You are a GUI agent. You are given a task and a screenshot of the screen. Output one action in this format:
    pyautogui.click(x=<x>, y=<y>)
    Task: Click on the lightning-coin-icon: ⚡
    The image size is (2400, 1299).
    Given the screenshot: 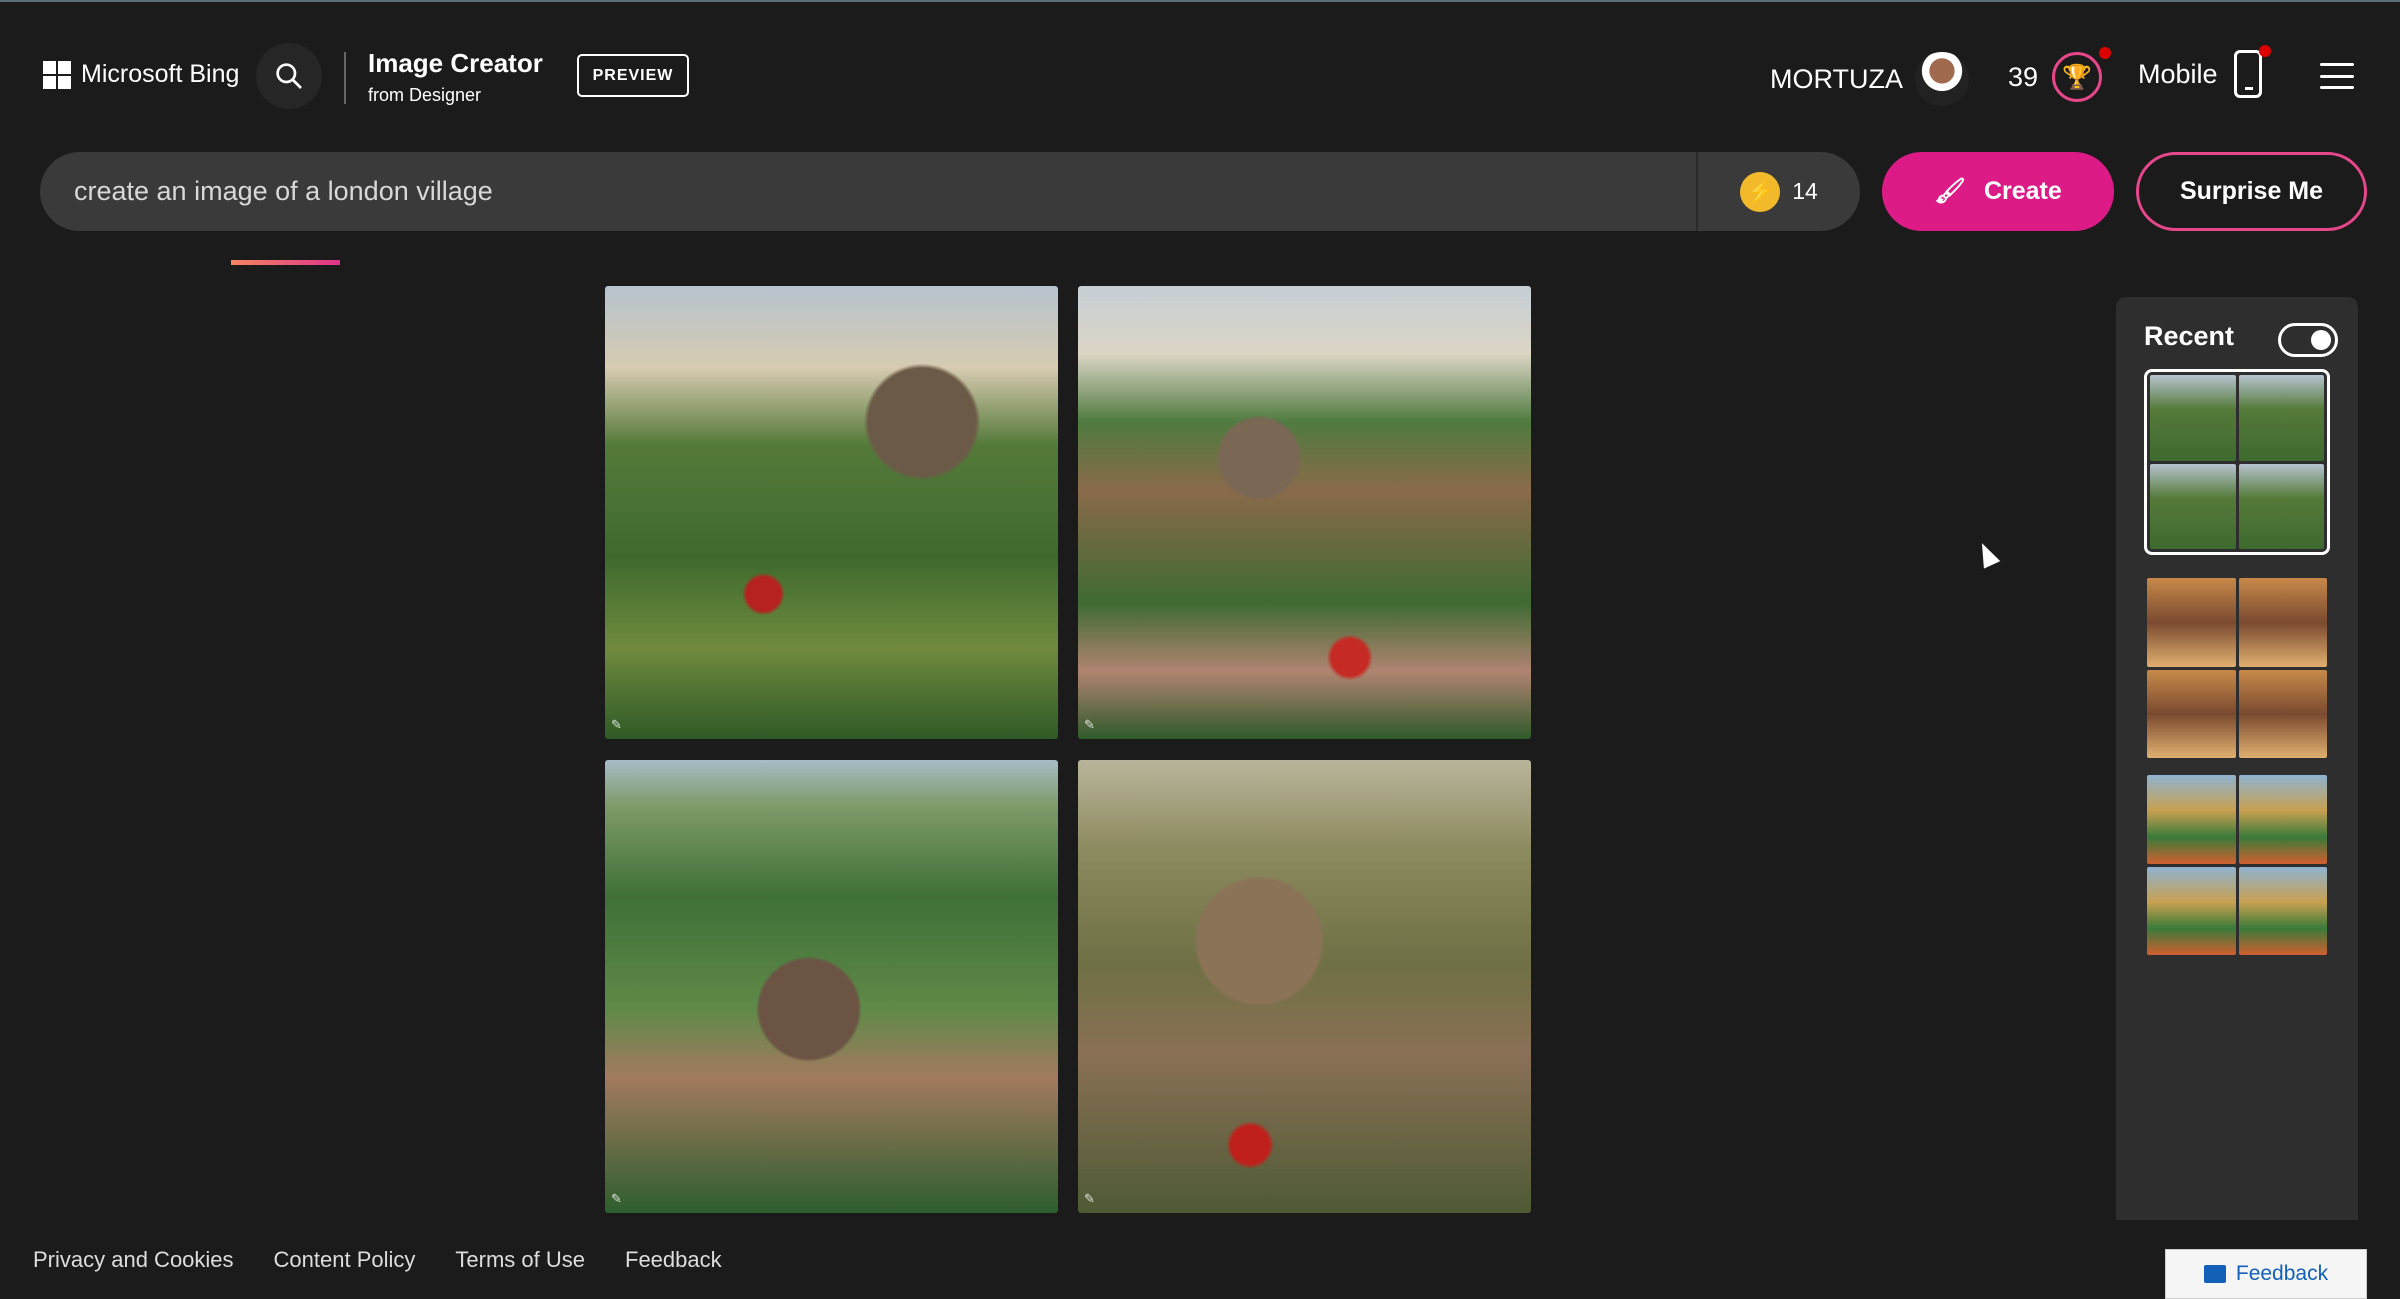 What is the action you would take?
    pyautogui.click(x=1760, y=191)
    